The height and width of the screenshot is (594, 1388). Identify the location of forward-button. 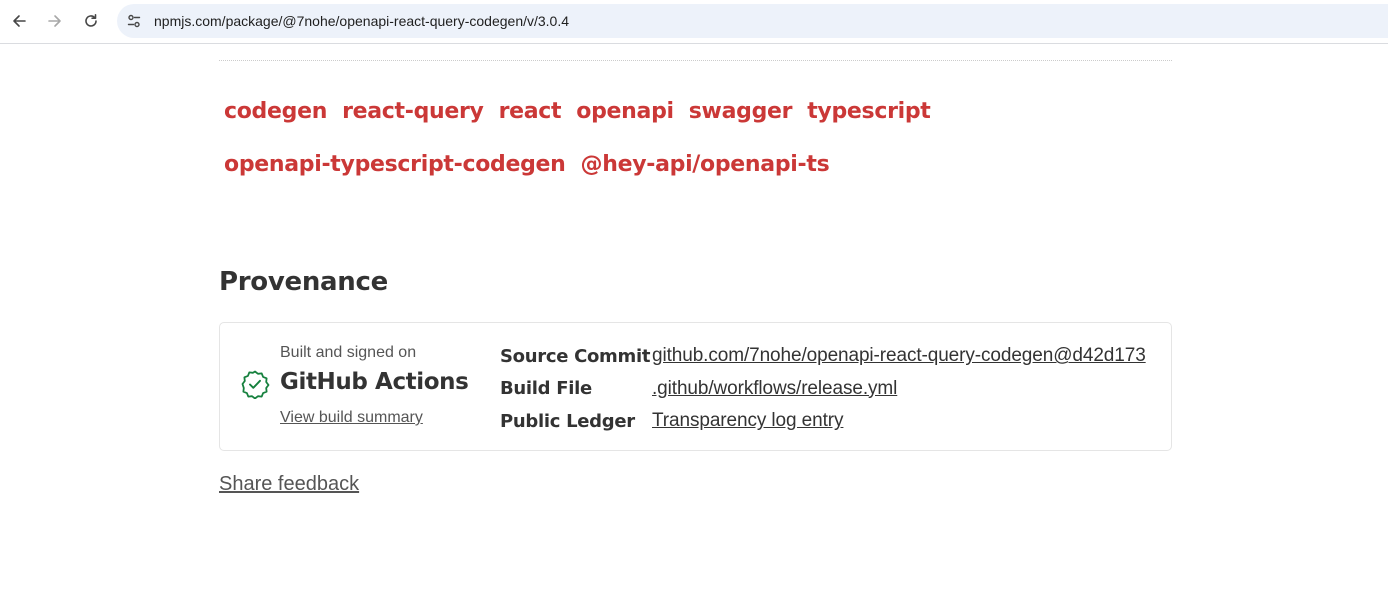
(55, 21).